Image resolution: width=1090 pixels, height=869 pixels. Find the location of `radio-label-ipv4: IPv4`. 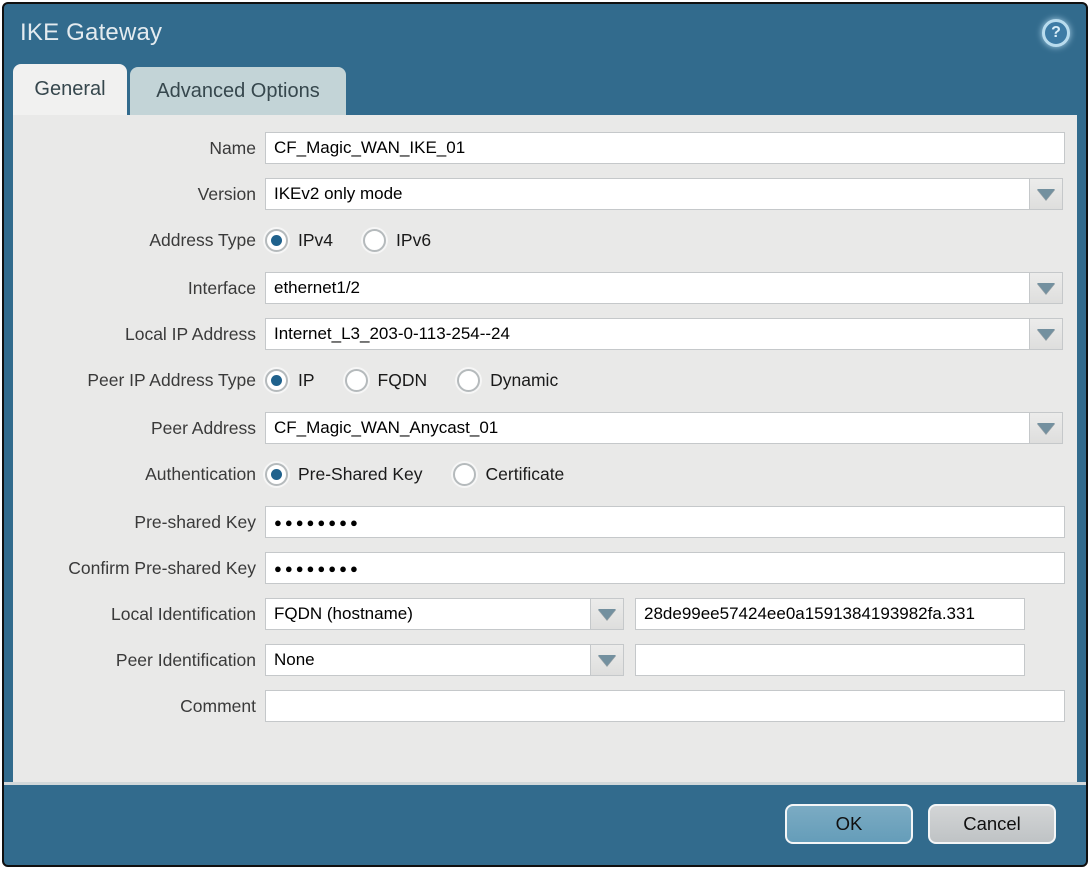

radio-label-ipv4: IPv4 is located at coordinates (316, 239).